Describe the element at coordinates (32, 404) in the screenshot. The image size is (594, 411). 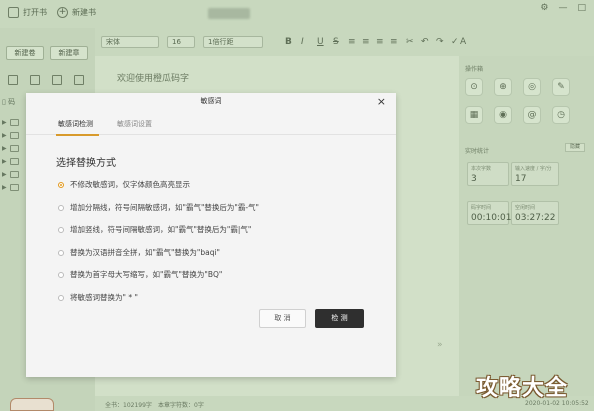
I see `mascot-image` at that location.